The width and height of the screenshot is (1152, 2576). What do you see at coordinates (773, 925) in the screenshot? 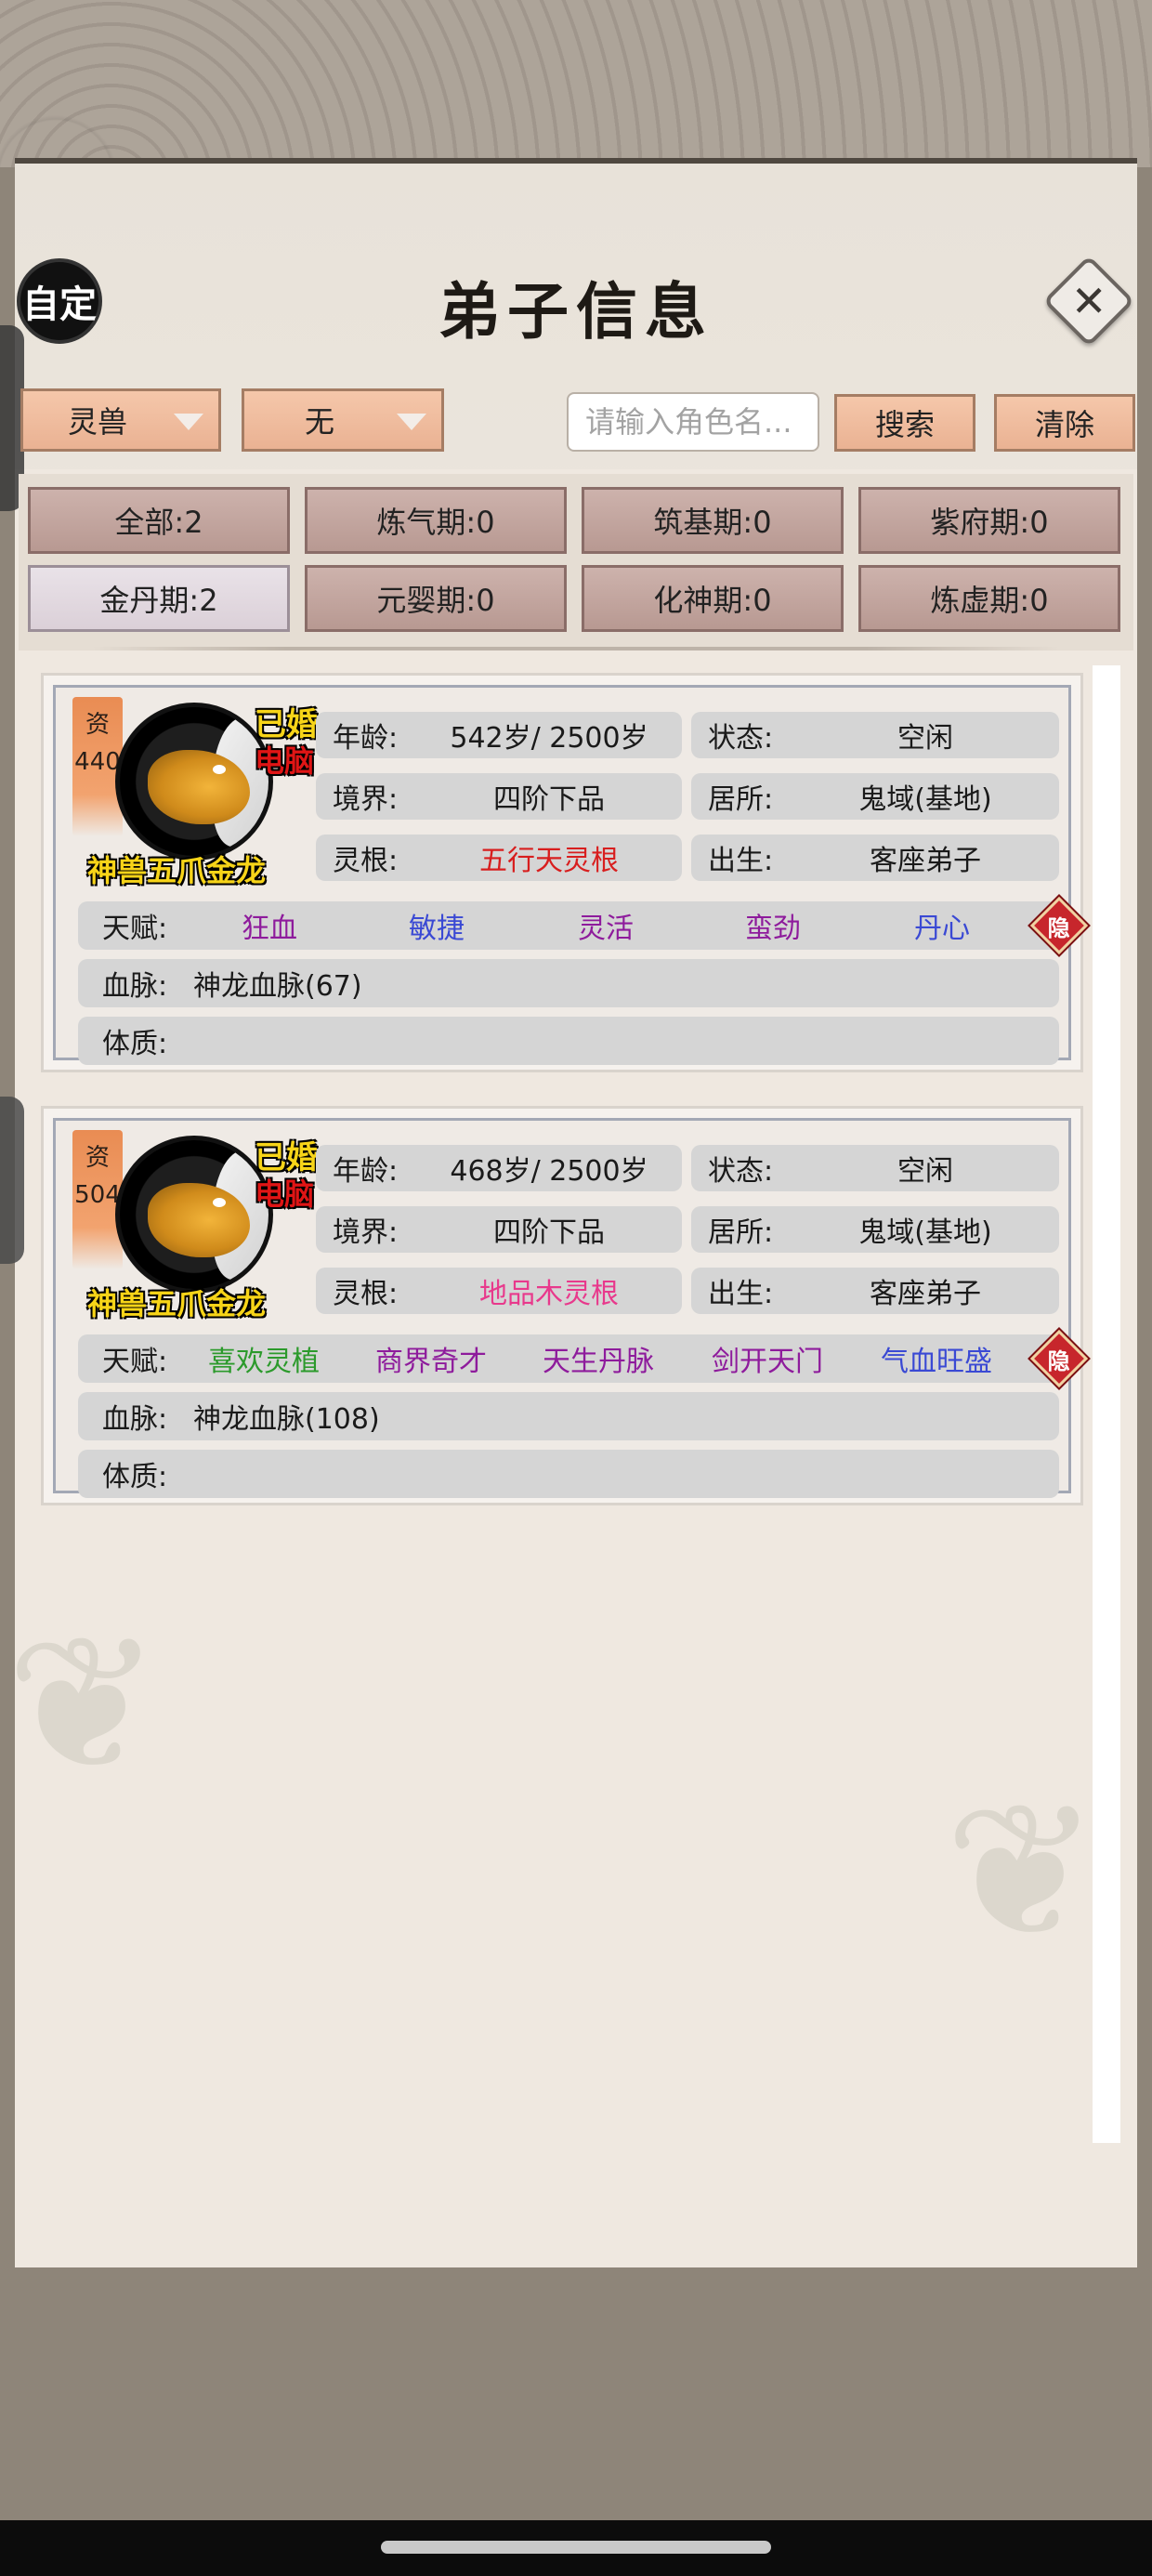
I see `talent-item: 蛮劲` at bounding box center [773, 925].